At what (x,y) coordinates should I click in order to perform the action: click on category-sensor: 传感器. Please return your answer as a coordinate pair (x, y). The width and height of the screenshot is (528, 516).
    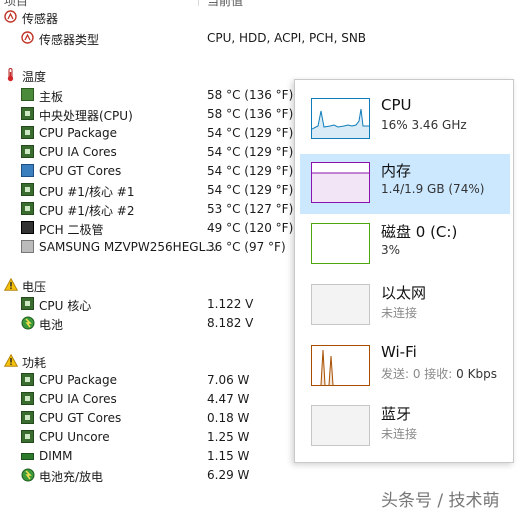
    Looking at the image, I should click on (150, 17).